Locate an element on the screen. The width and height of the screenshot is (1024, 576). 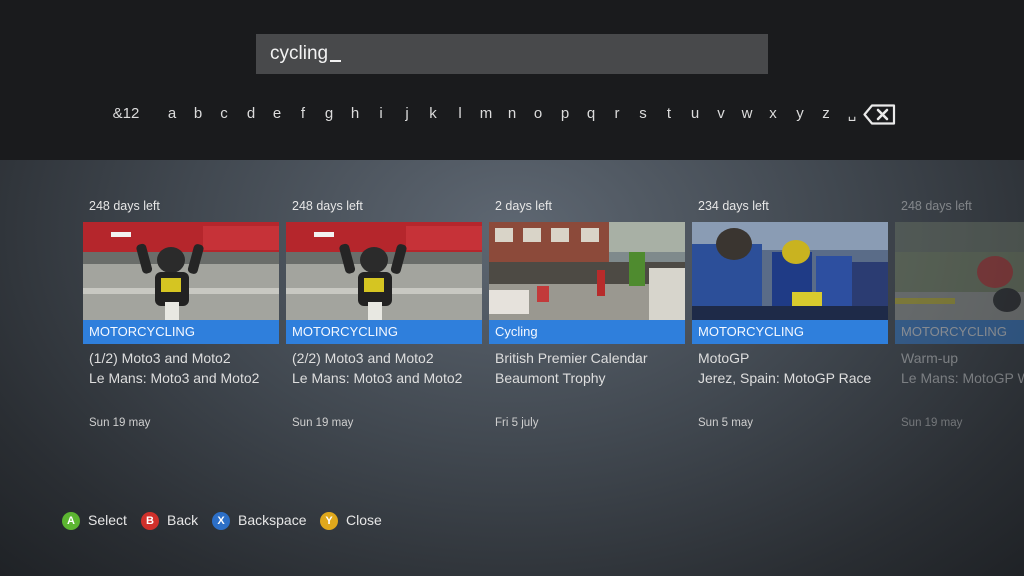
result-date: Fri 5 july is located at coordinates (517, 423).